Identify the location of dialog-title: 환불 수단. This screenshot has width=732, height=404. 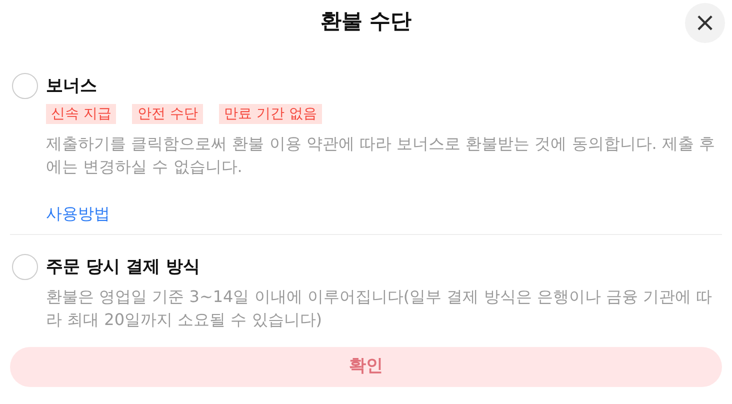
(366, 22).